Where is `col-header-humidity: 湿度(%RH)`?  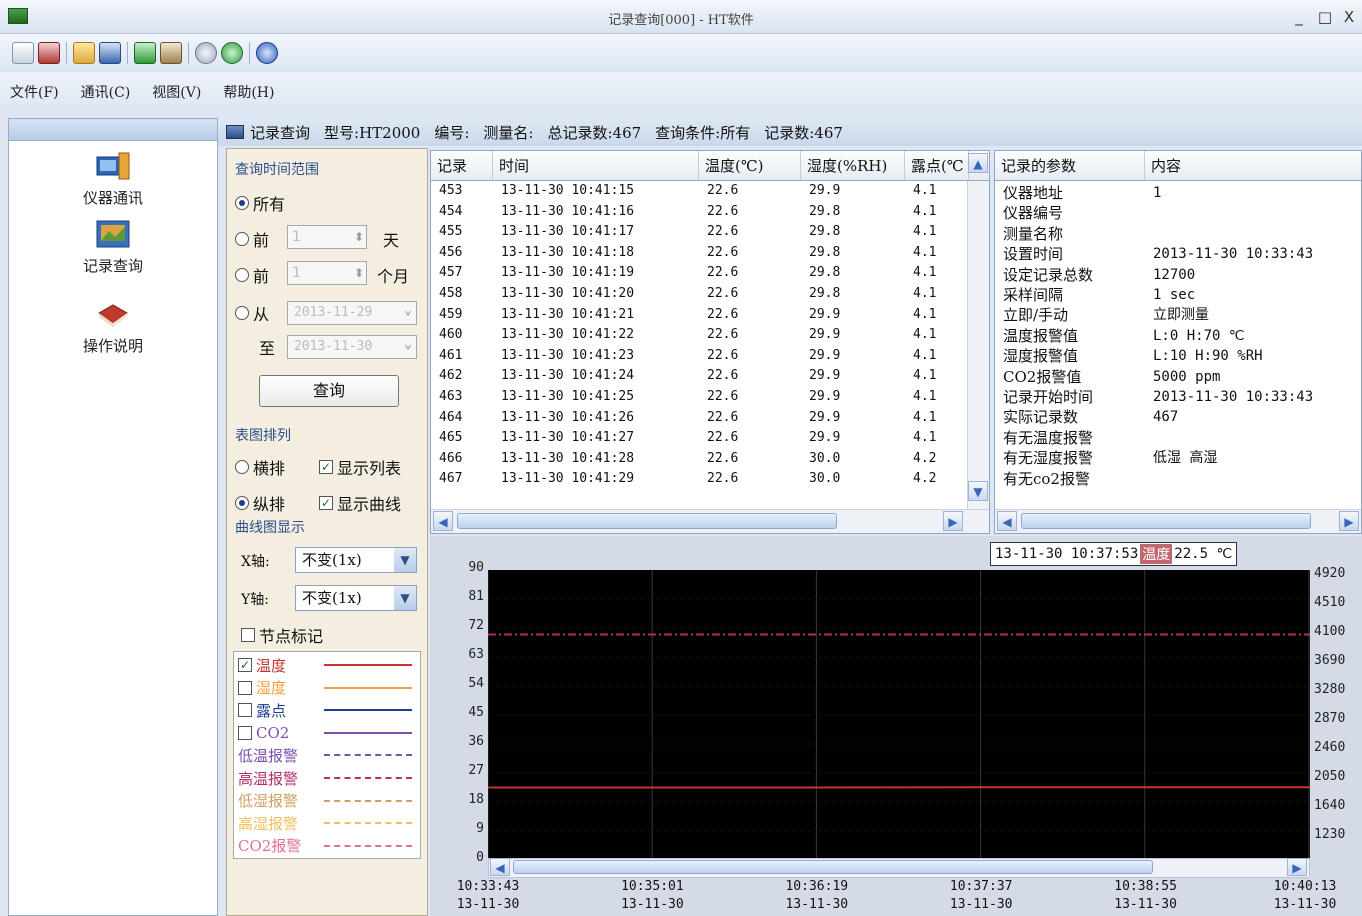 col-header-humidity: 湿度(%RH) is located at coordinates (853, 166).